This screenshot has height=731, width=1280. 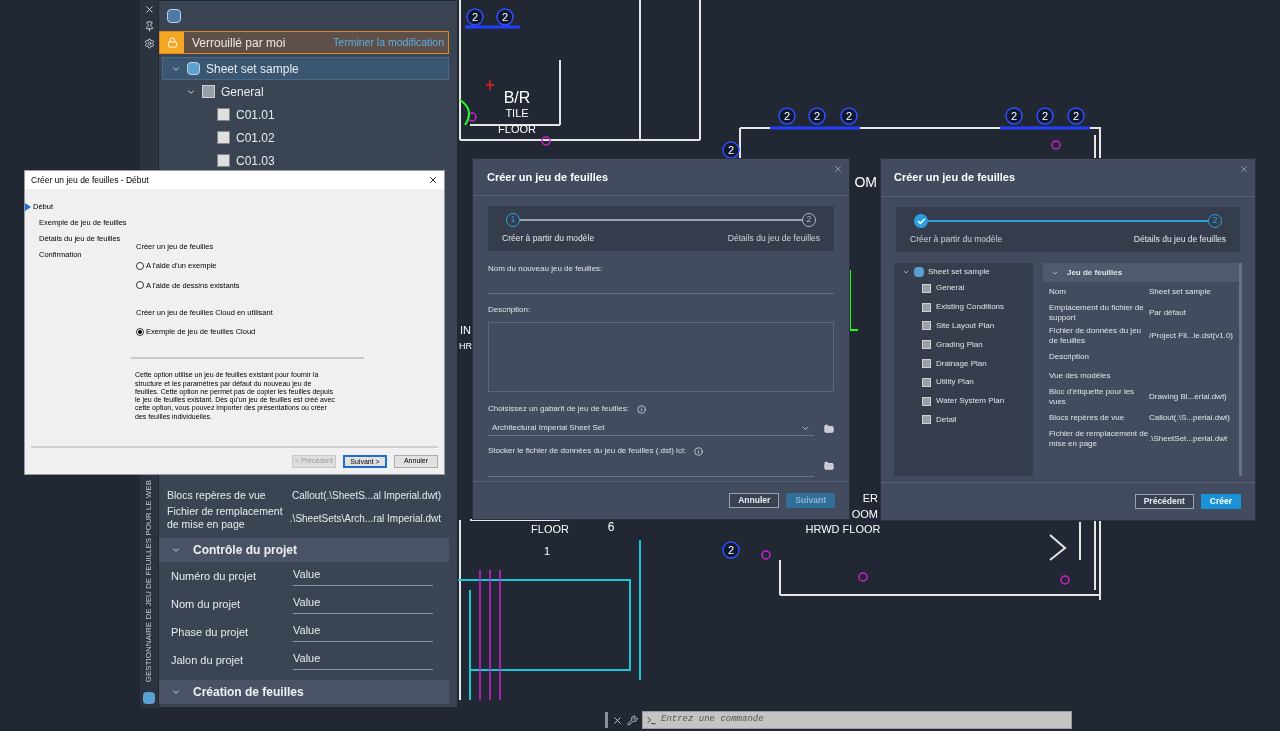 I want to click on room-label: TILE, so click(x=517, y=113).